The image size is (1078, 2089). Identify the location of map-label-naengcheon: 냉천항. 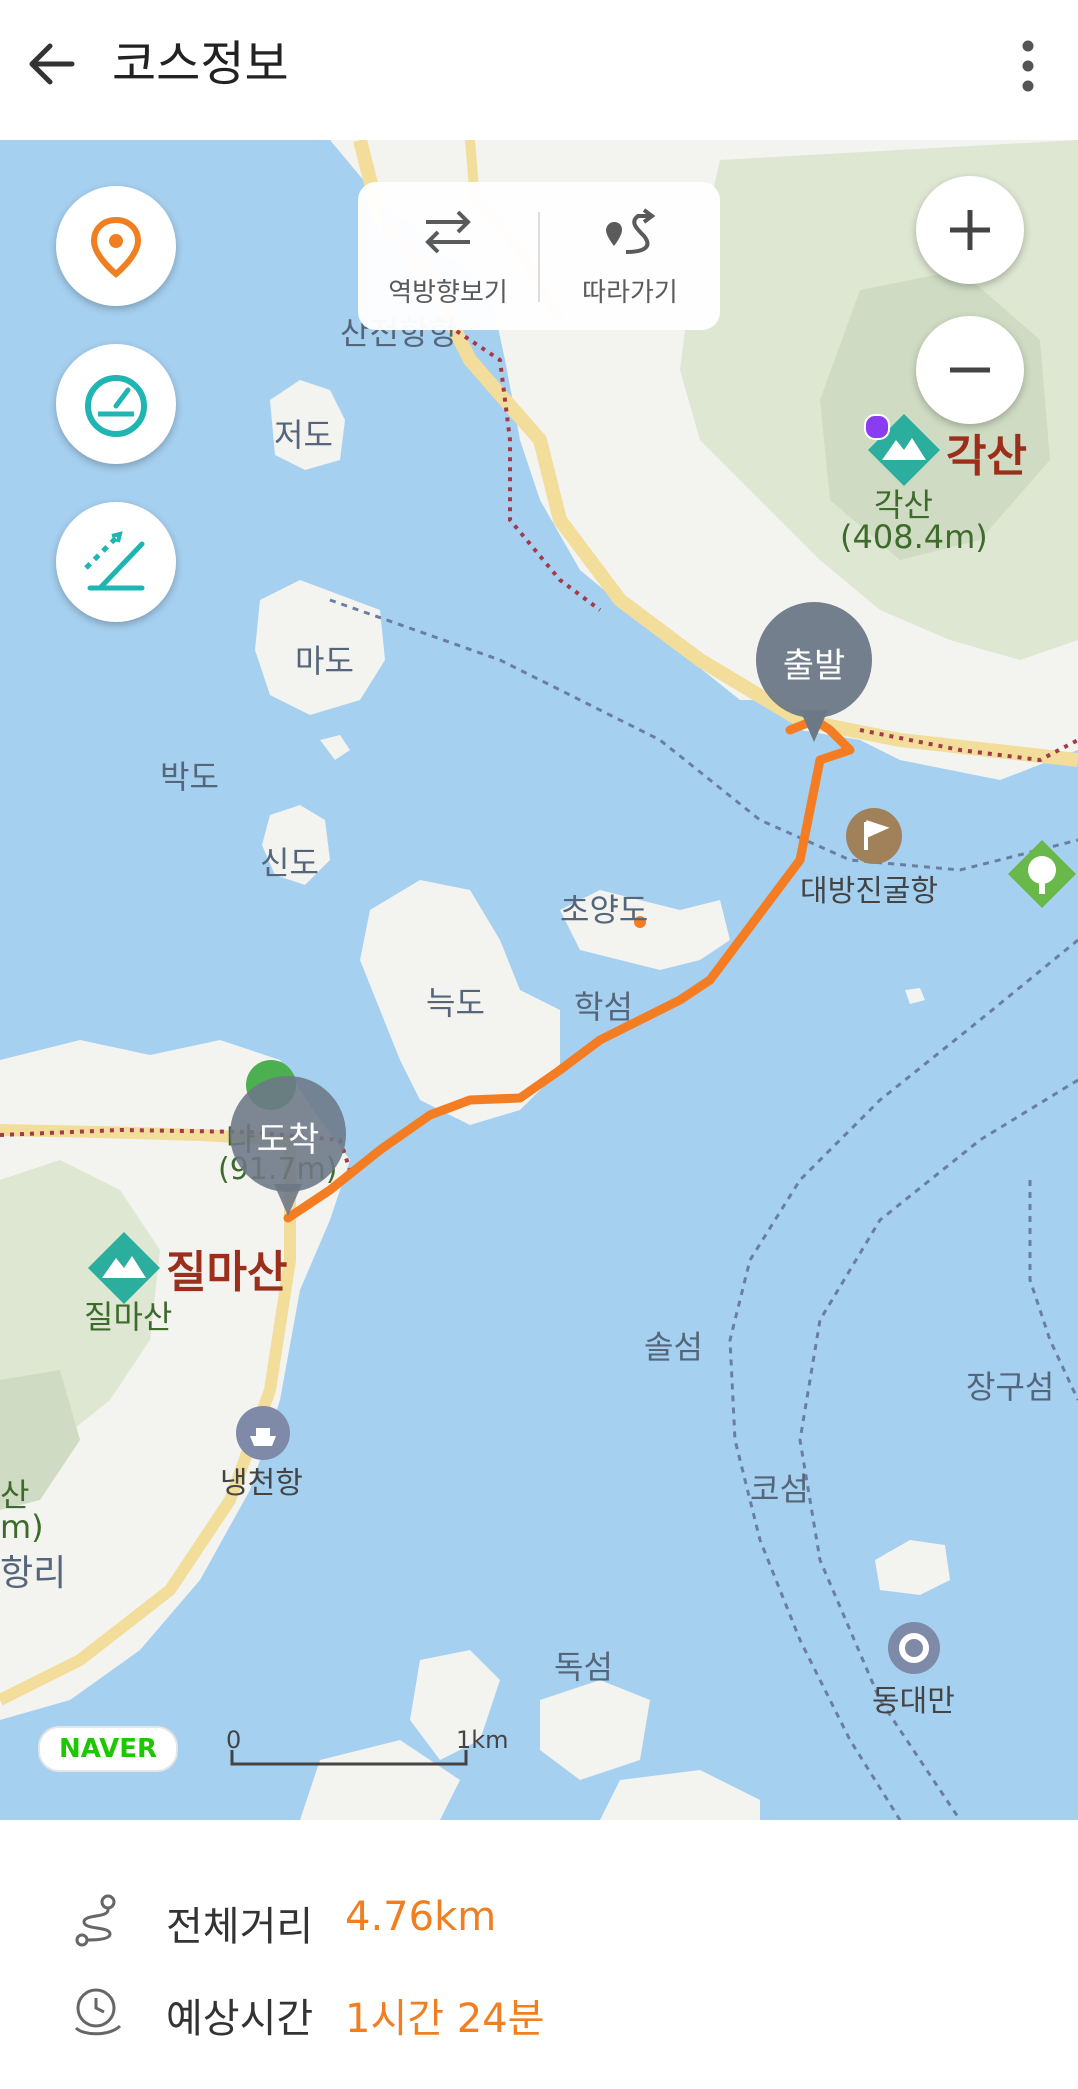
(261, 1483).